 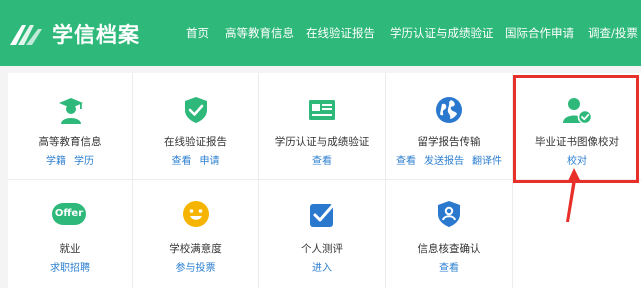 I want to click on service-title: 留学报告传输, so click(x=449, y=142).